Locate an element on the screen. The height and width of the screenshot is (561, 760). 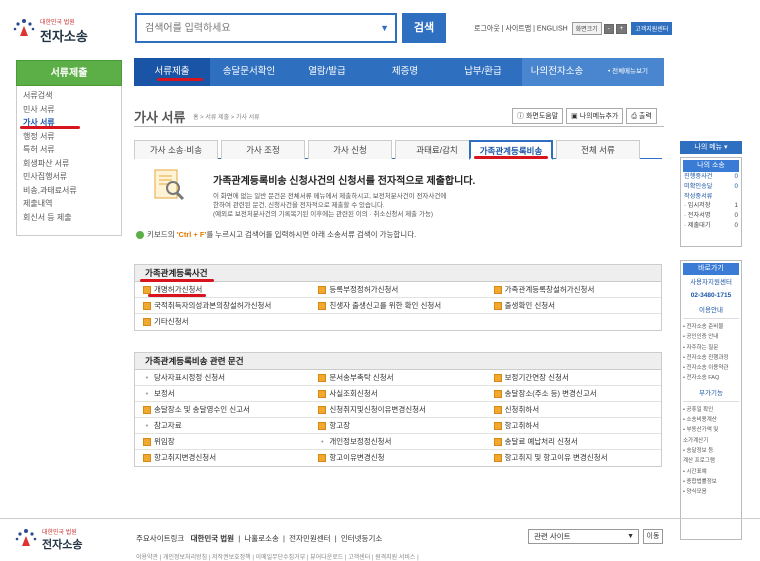
lnb-item-admin: 행정 서류 is located at coordinates (69, 137).